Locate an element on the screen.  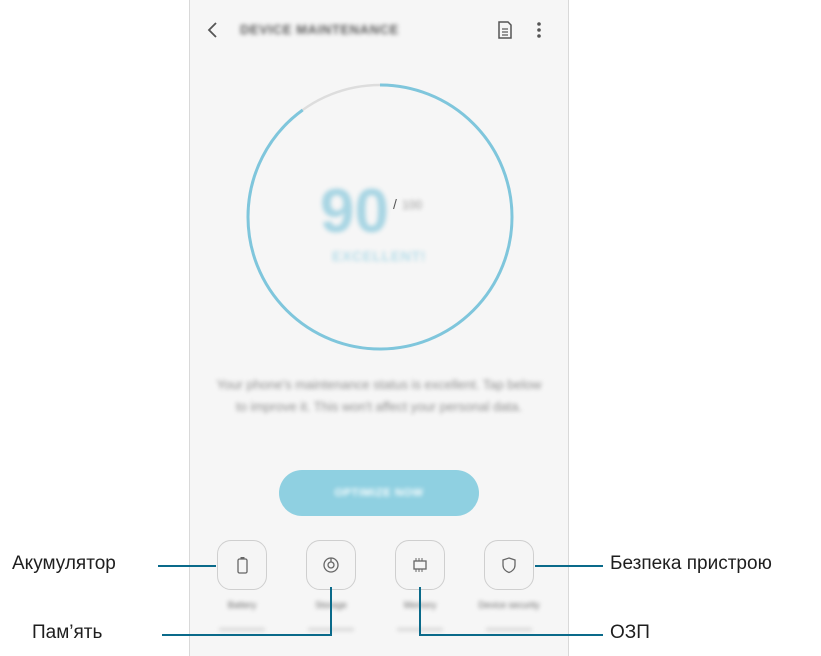
memory-chip-icon is located at coordinates (420, 565).